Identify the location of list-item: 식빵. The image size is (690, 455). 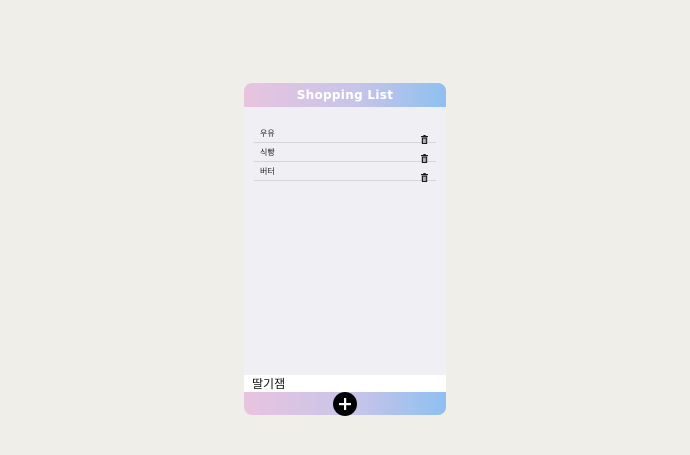
(345, 153).